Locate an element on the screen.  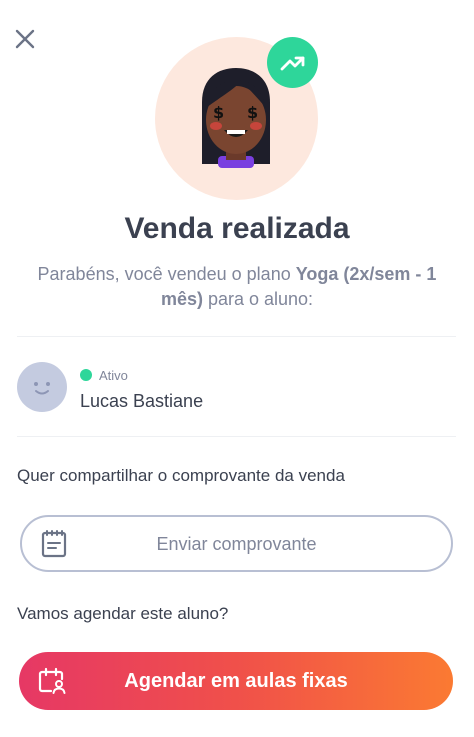
send-receipt-label: Enviar comprovante is located at coordinates (236, 544).